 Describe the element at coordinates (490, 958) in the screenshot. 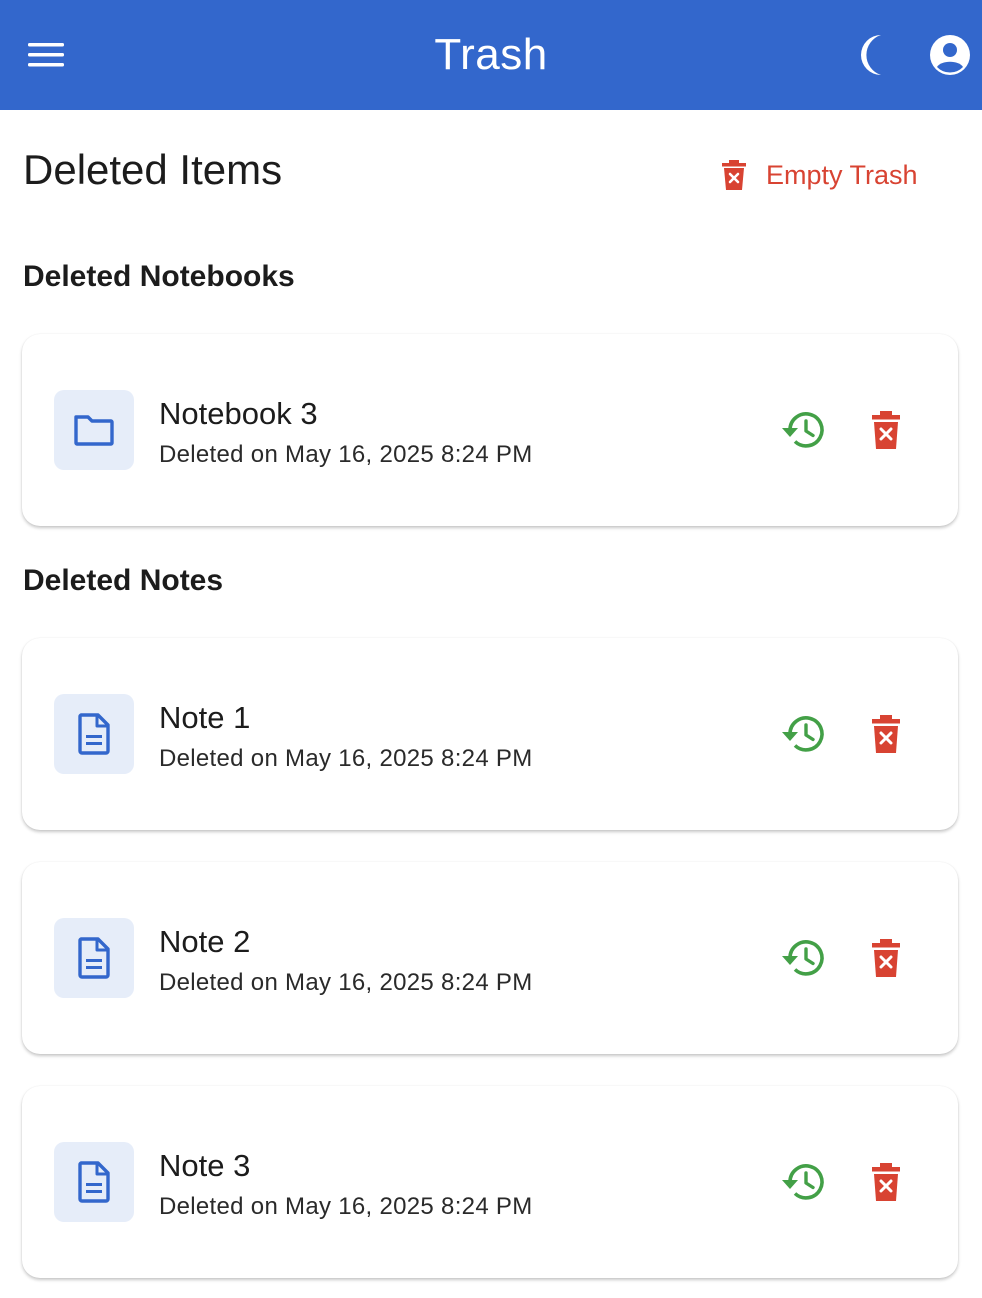

I see `note-card: Note 2 Deleted on May 16, 2025 8:24 PM` at that location.